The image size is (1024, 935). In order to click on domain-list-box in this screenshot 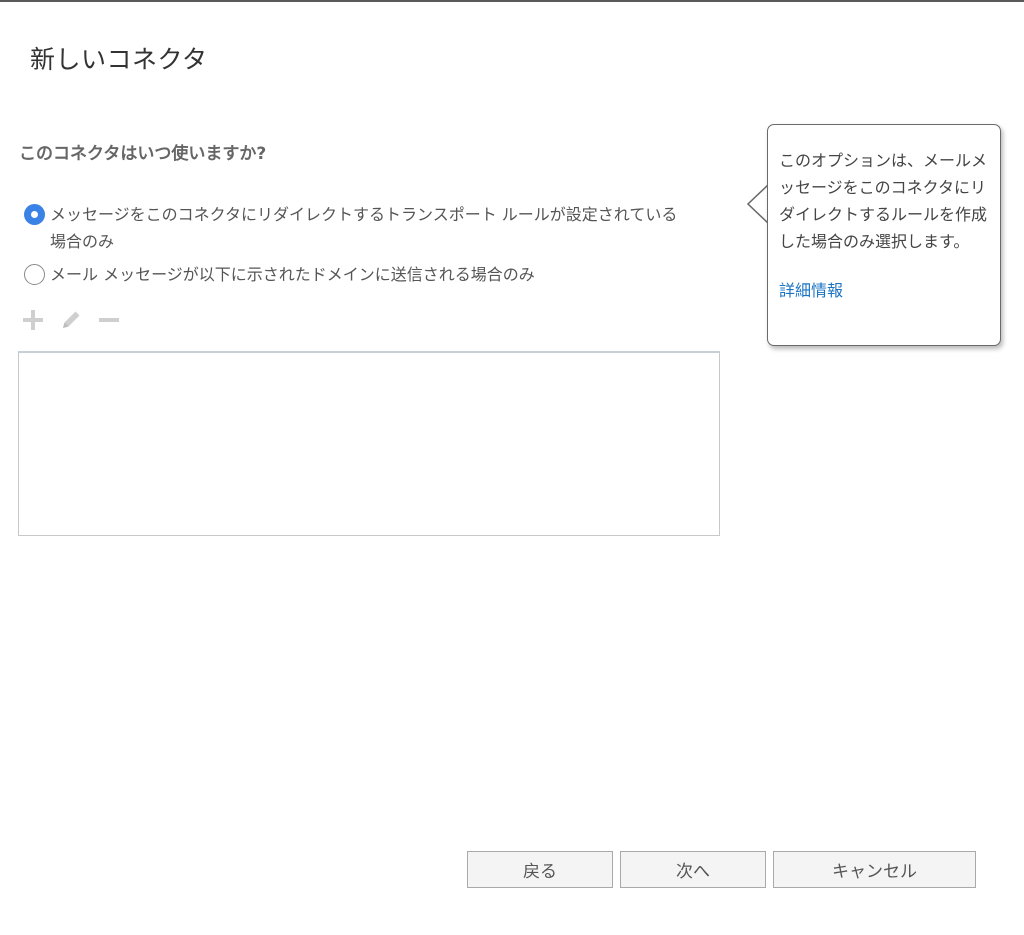, I will do `click(369, 443)`.